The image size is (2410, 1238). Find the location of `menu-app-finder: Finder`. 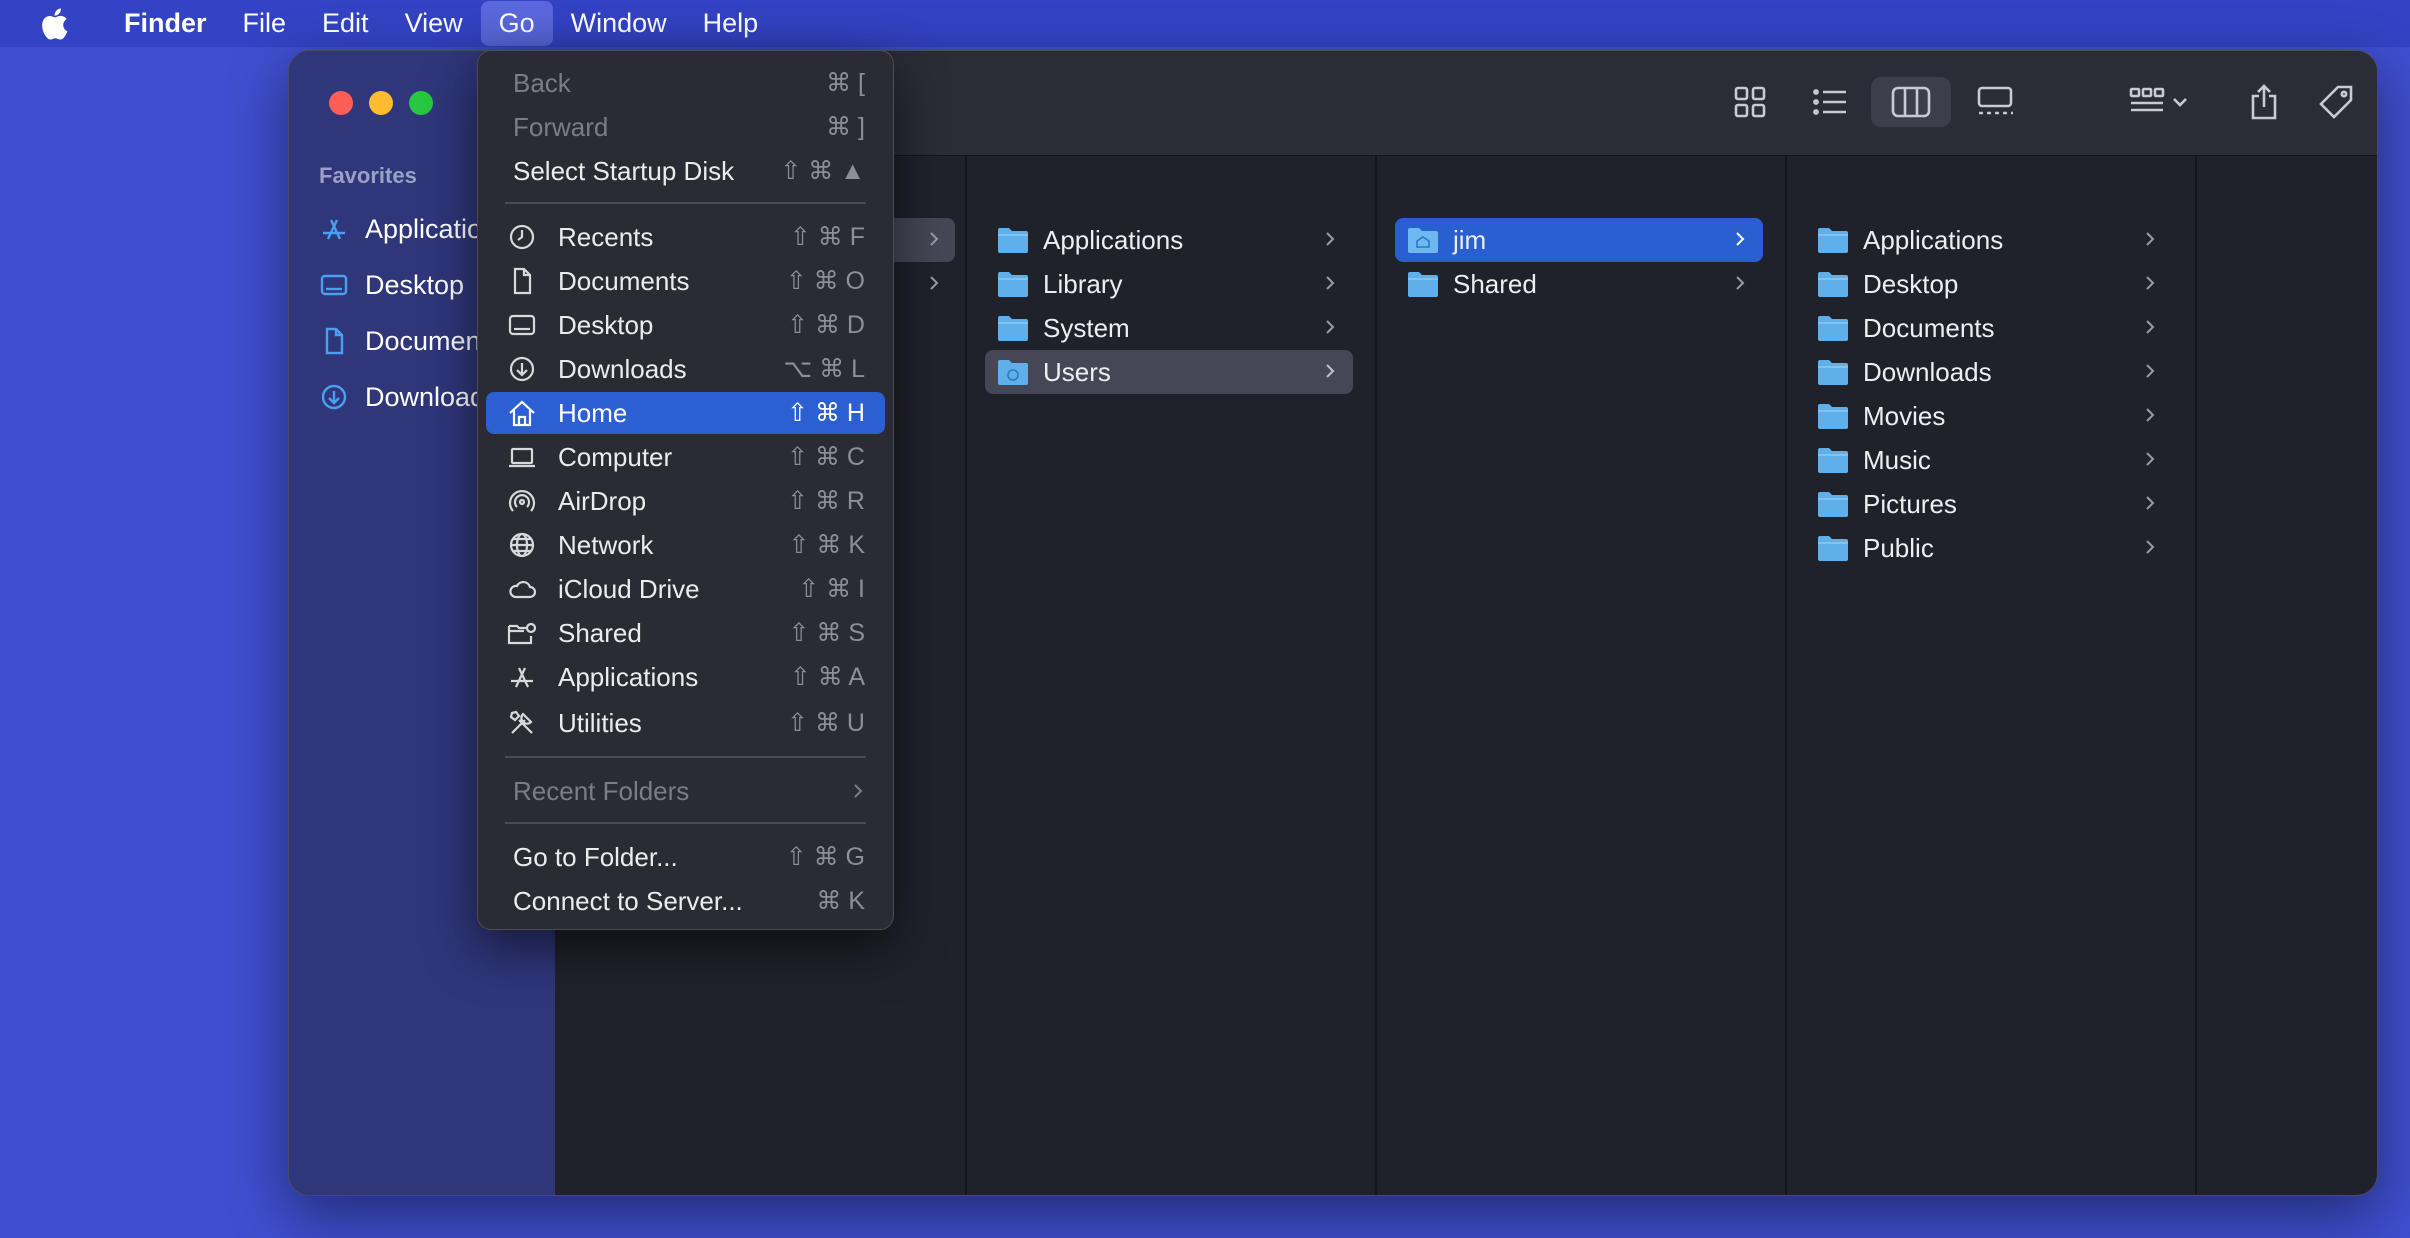

menu-app-finder: Finder is located at coordinates (165, 23).